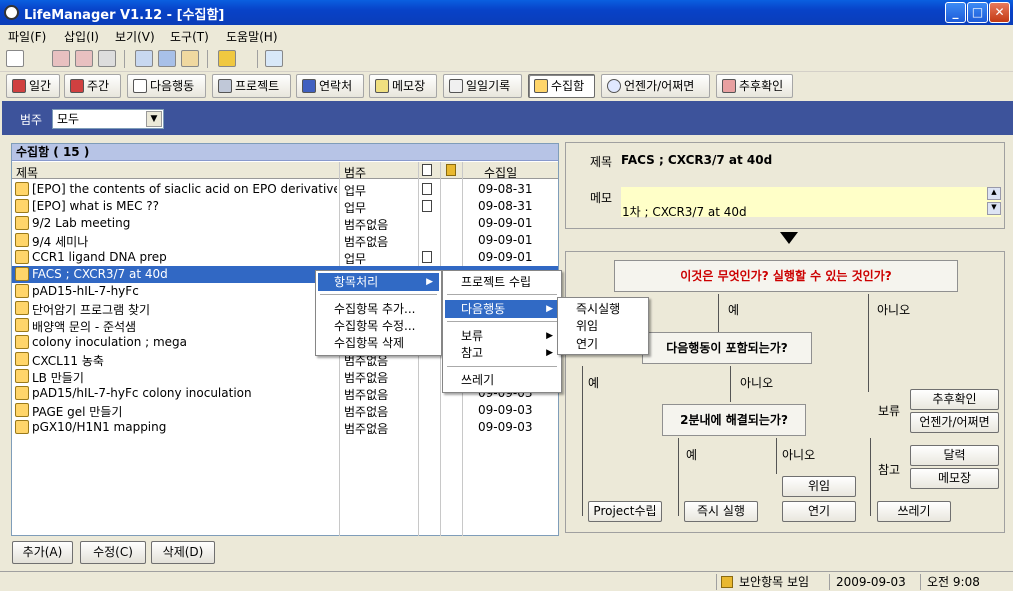 The image size is (1013, 591). What do you see at coordinates (84, 58) in the screenshot?
I see `export-icon` at bounding box center [84, 58].